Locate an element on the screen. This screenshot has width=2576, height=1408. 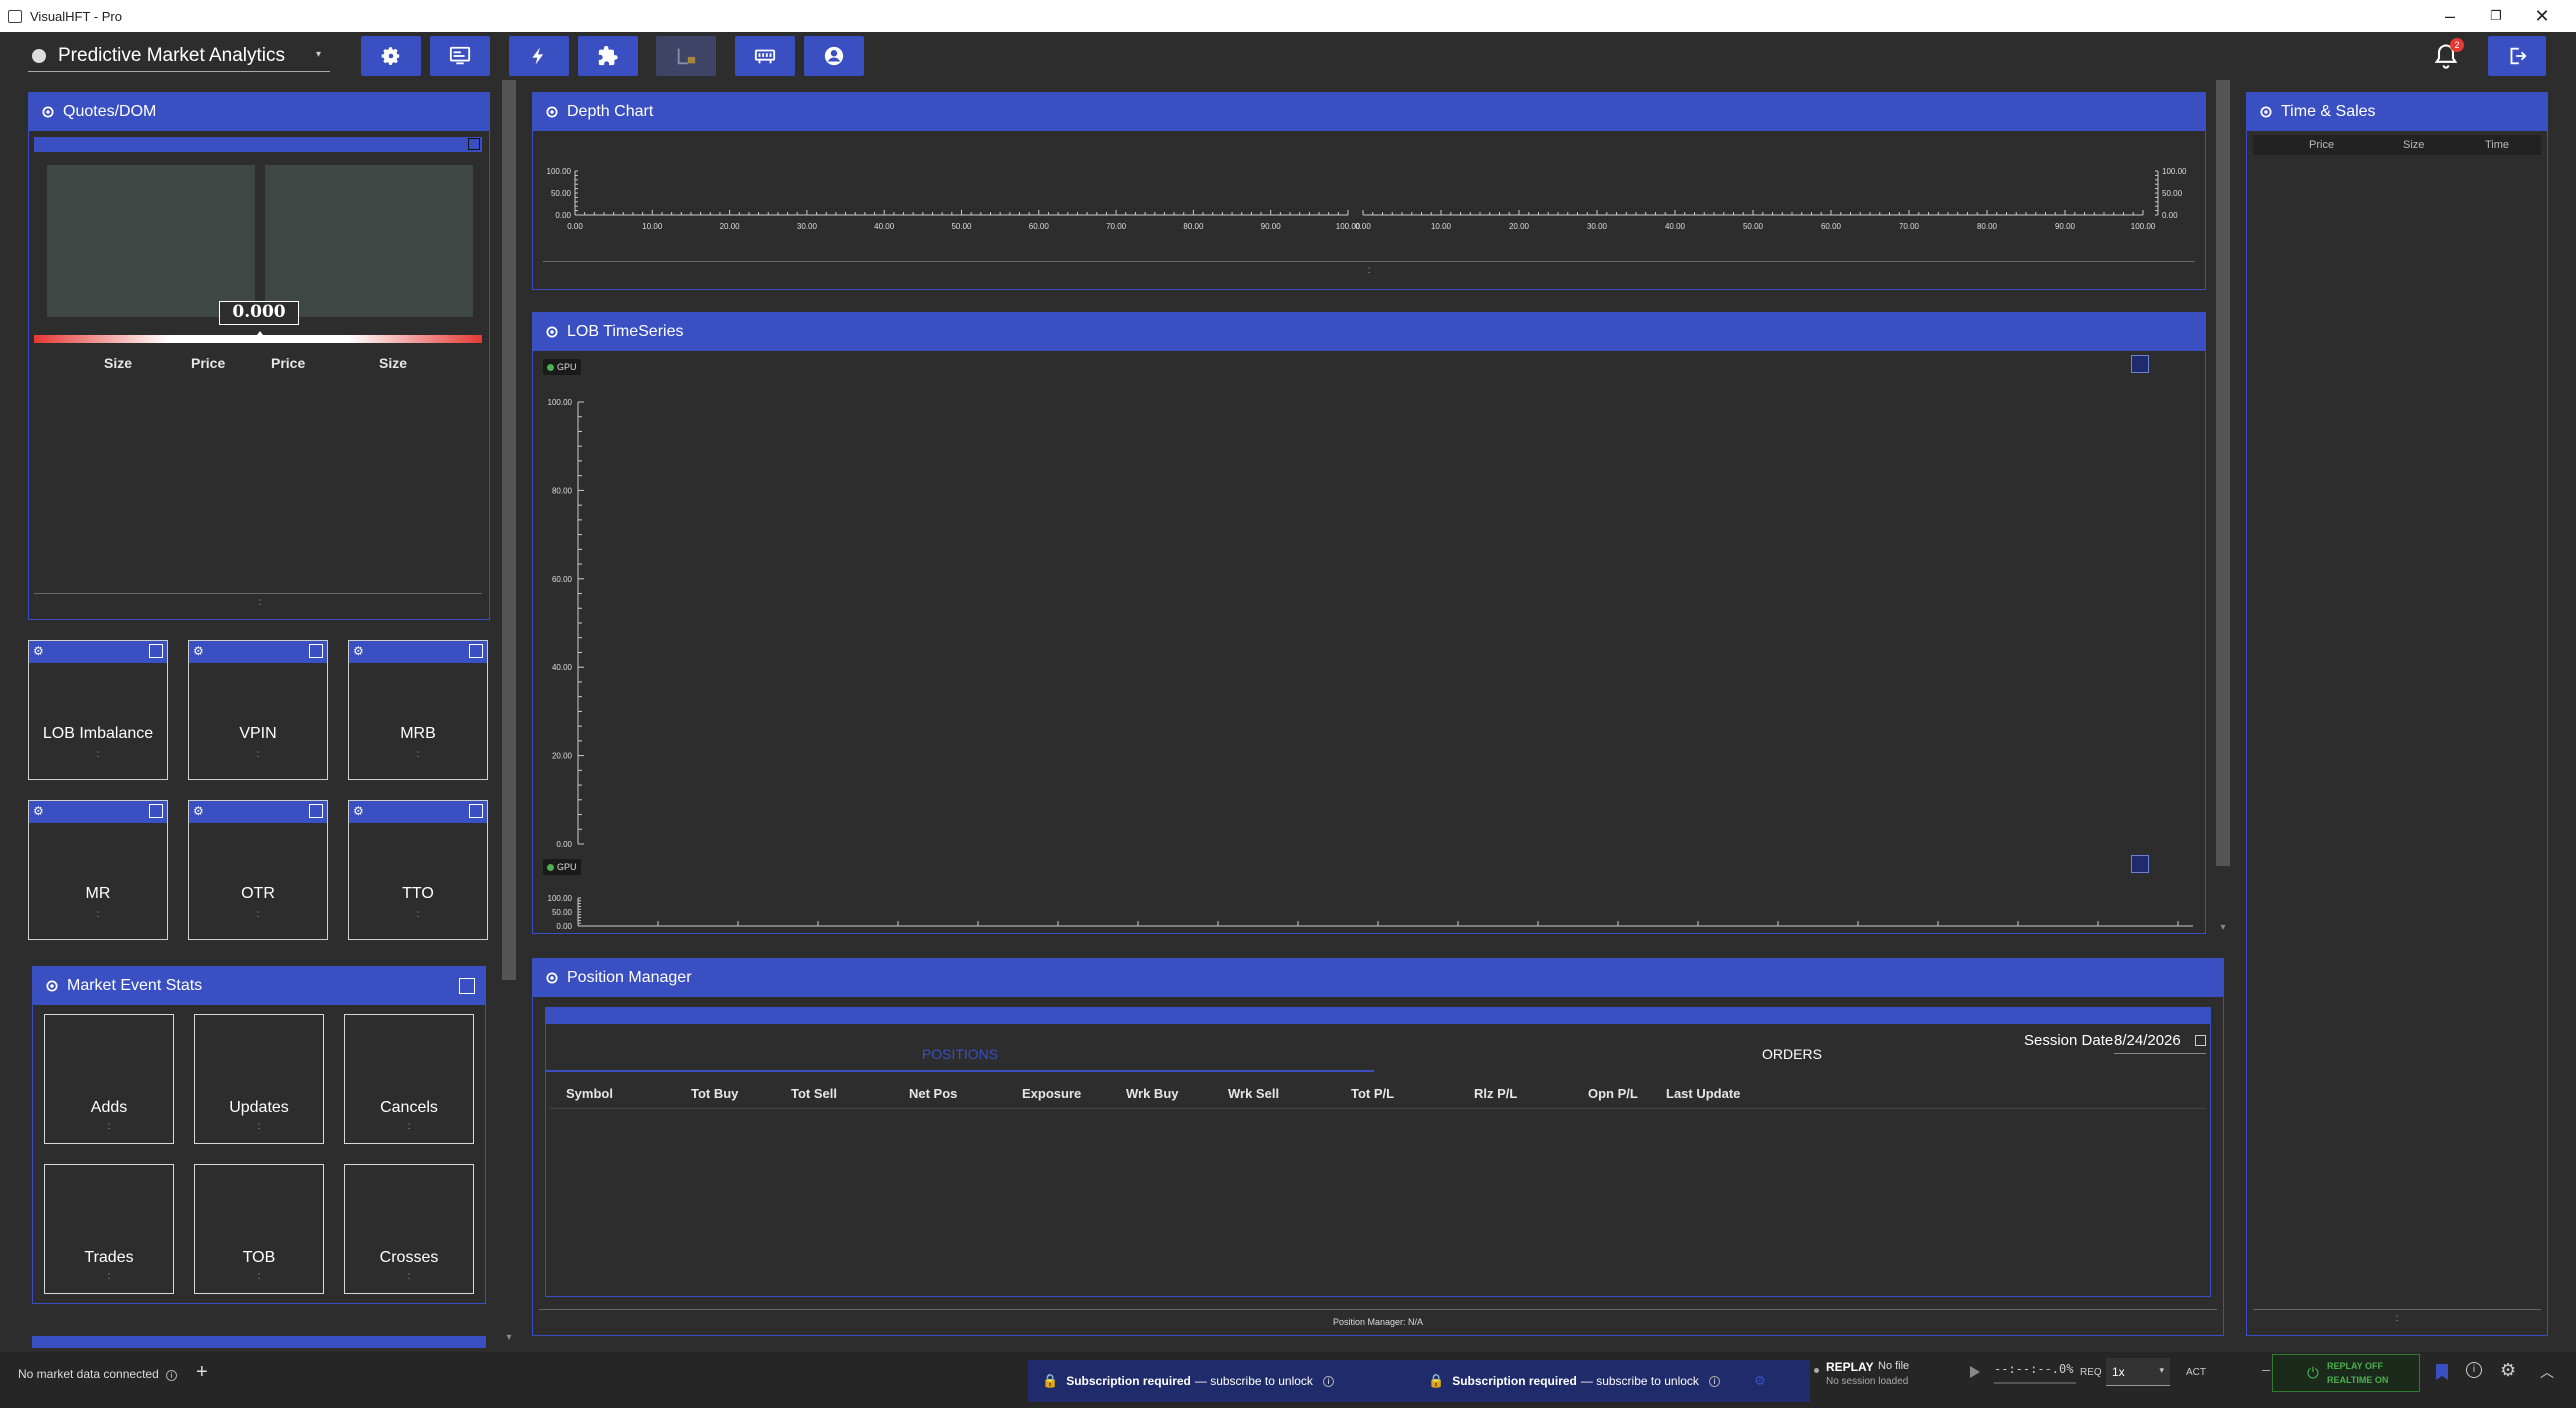
study-tile: ⚙ OTR : is located at coordinates (258, 870).